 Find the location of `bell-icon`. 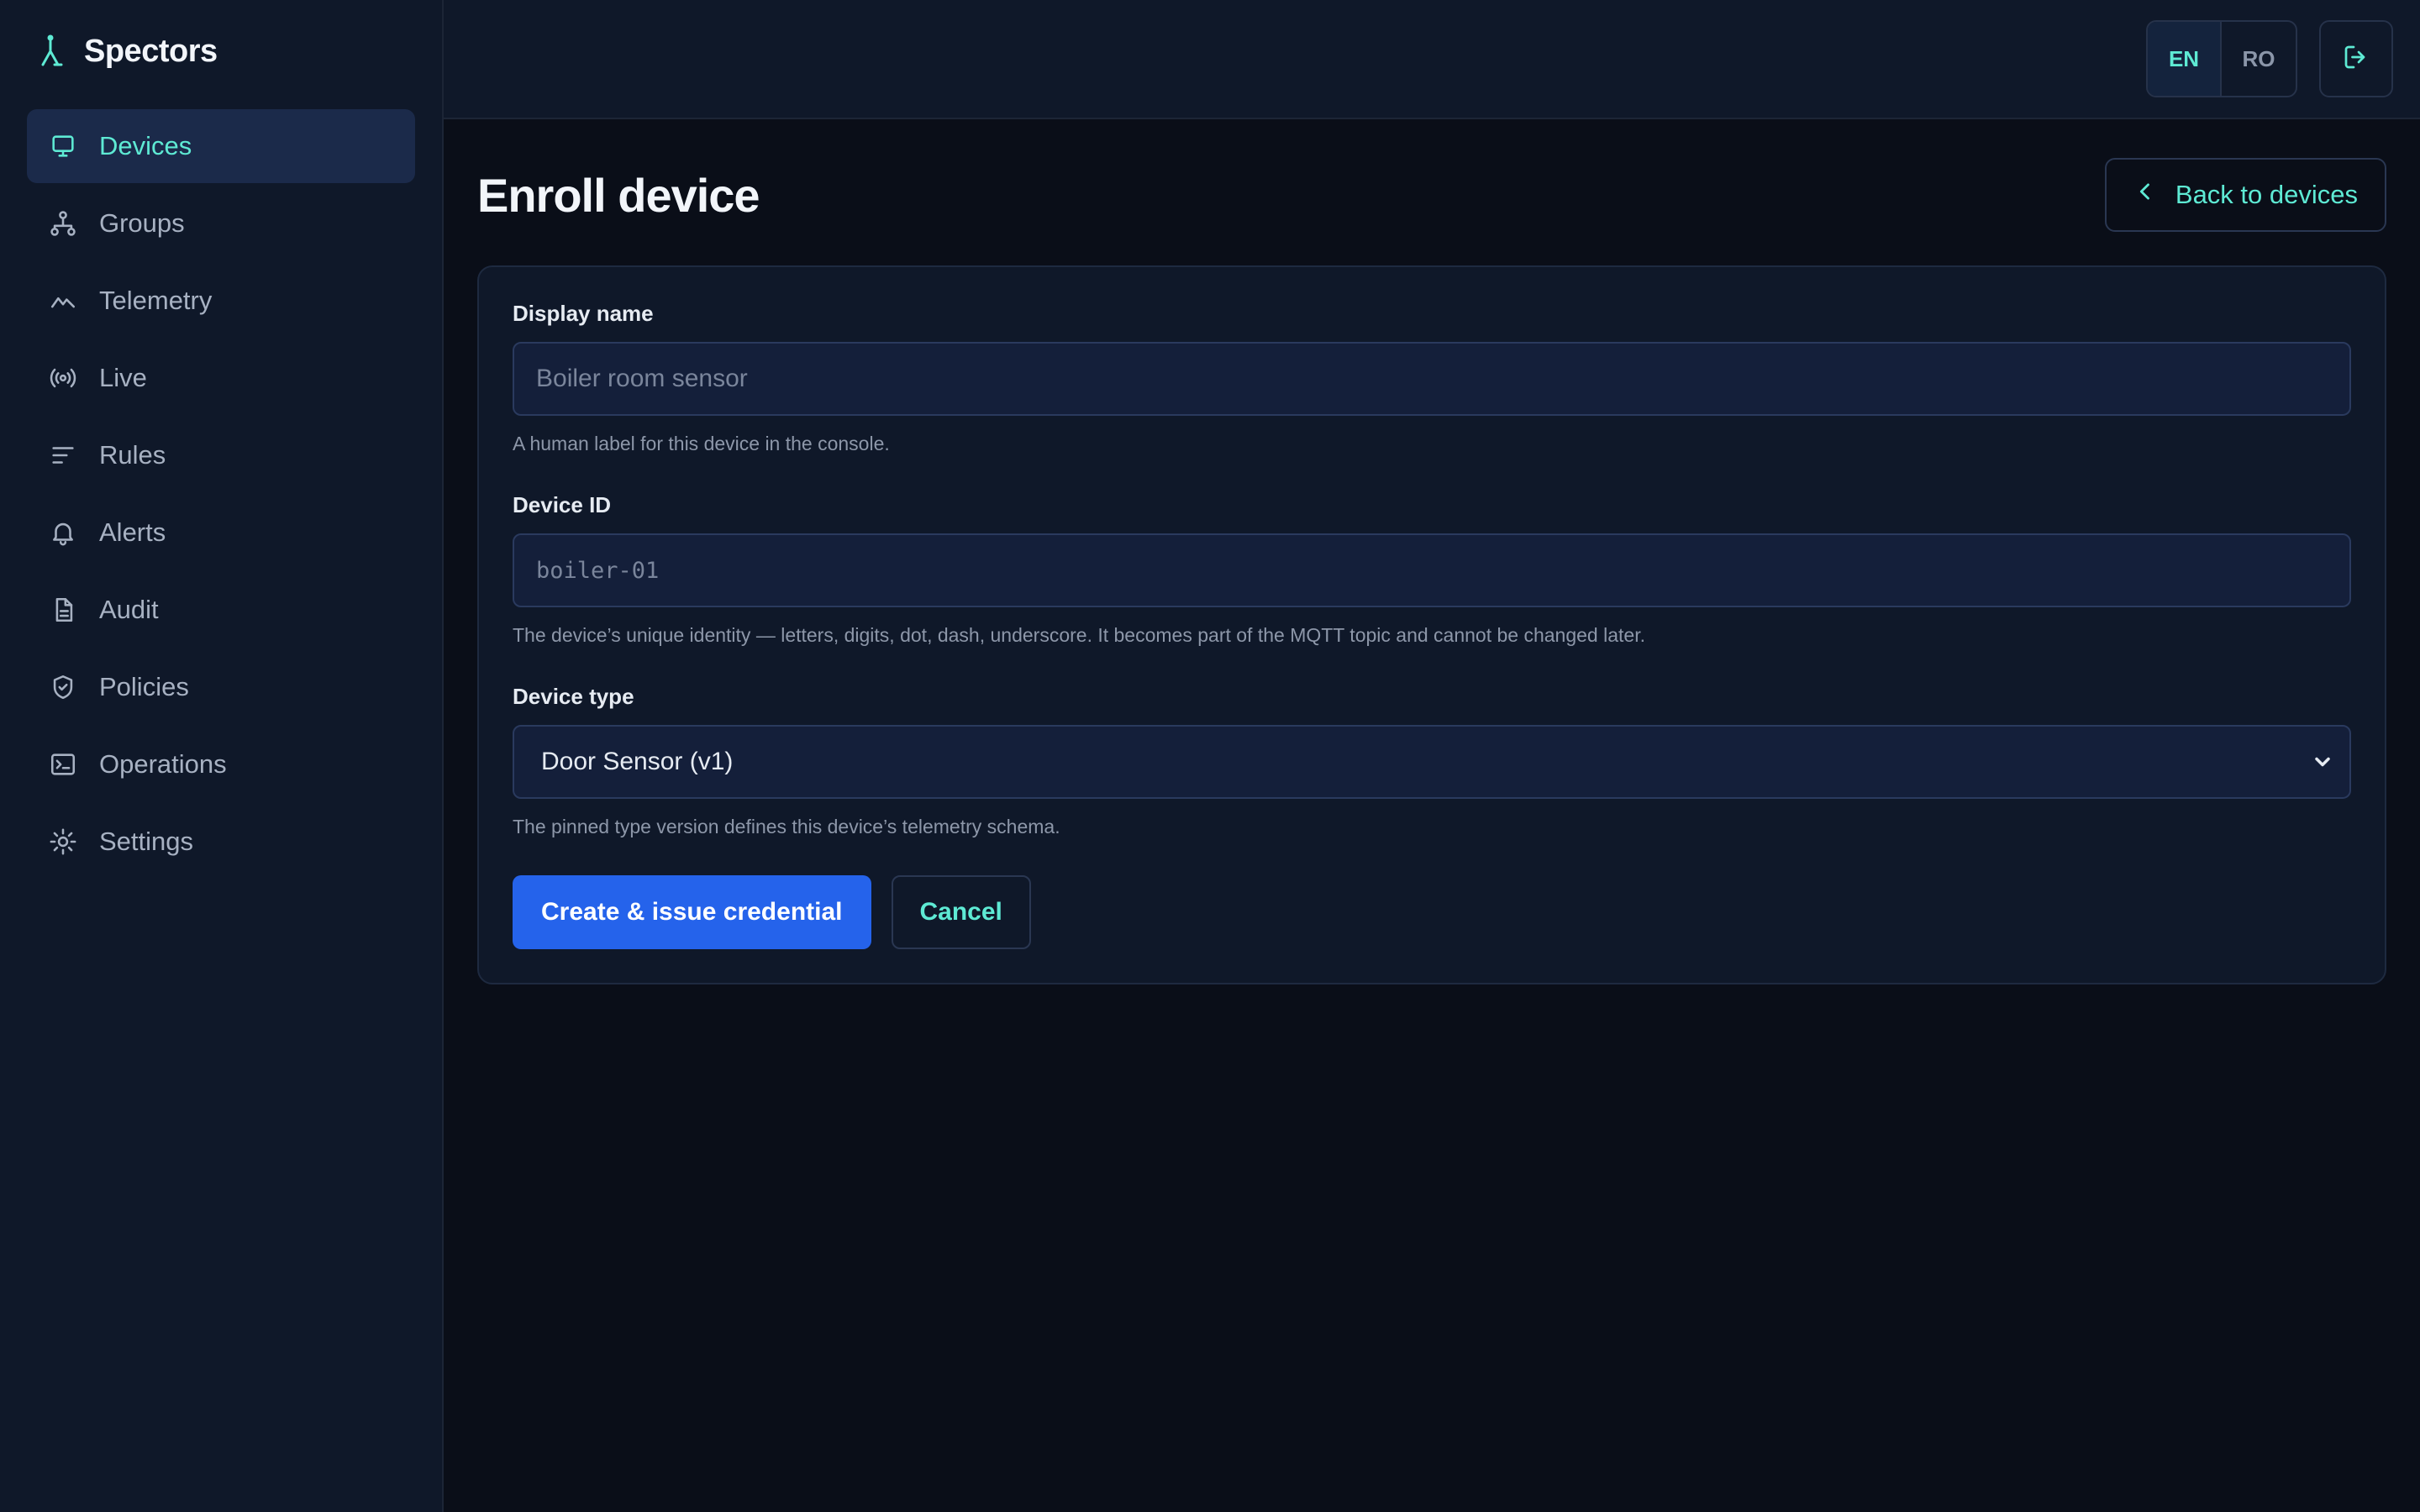

bell-icon is located at coordinates (63, 532).